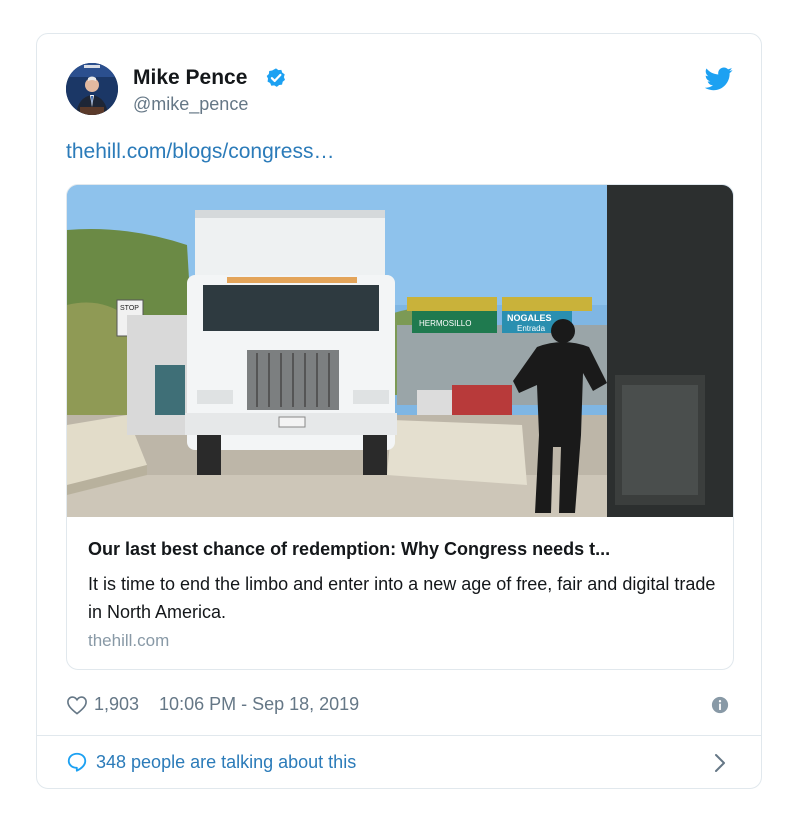 Image resolution: width=799 pixels, height=840 pixels. I want to click on card-domain: thehill.com, so click(129, 640).